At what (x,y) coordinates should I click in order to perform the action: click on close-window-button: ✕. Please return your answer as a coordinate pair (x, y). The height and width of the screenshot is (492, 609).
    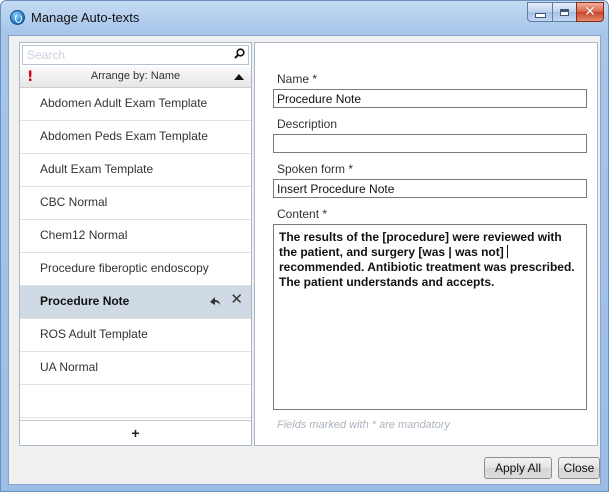
    Looking at the image, I should click on (590, 12).